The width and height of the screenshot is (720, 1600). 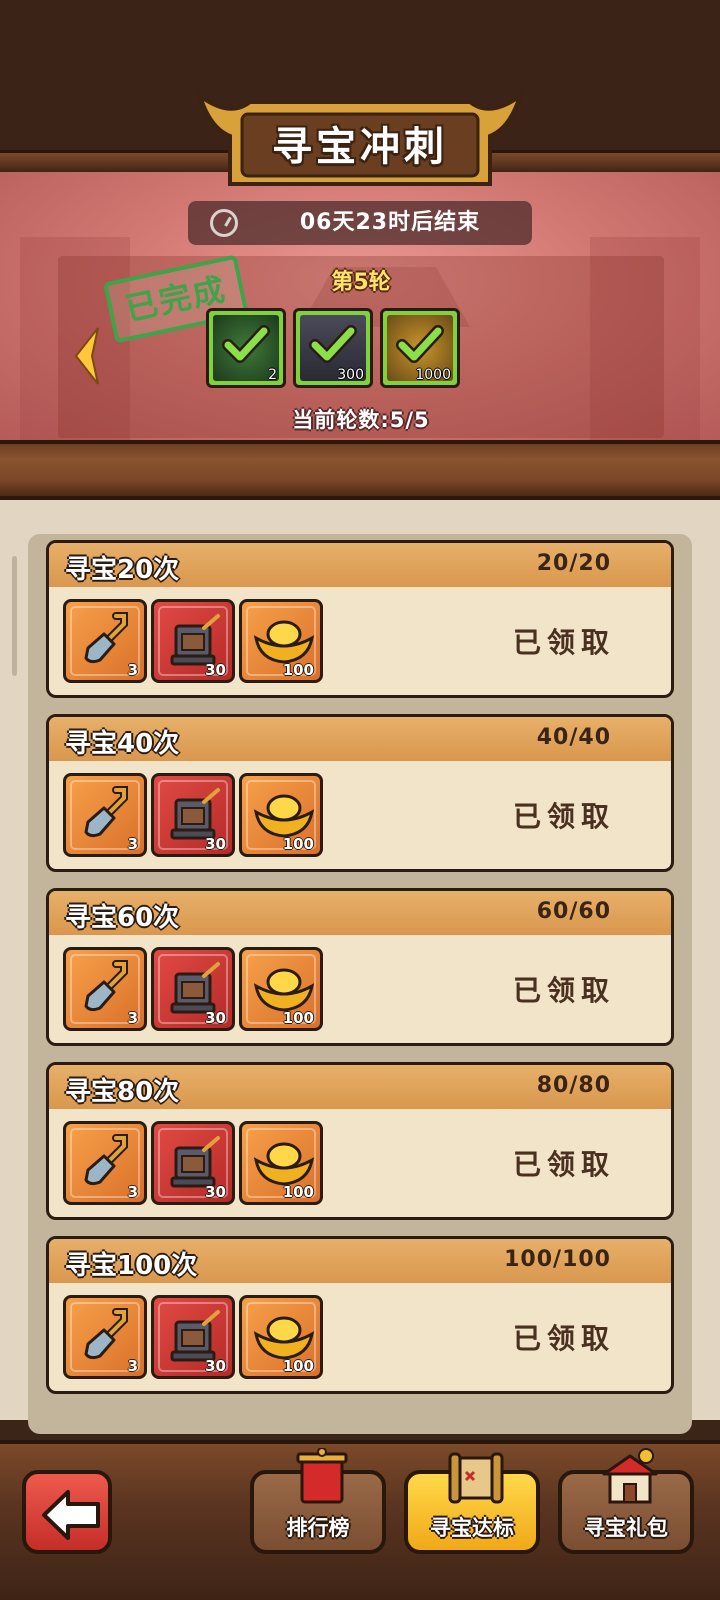 I want to click on task-title: 寻宝20次, so click(x=122, y=570).